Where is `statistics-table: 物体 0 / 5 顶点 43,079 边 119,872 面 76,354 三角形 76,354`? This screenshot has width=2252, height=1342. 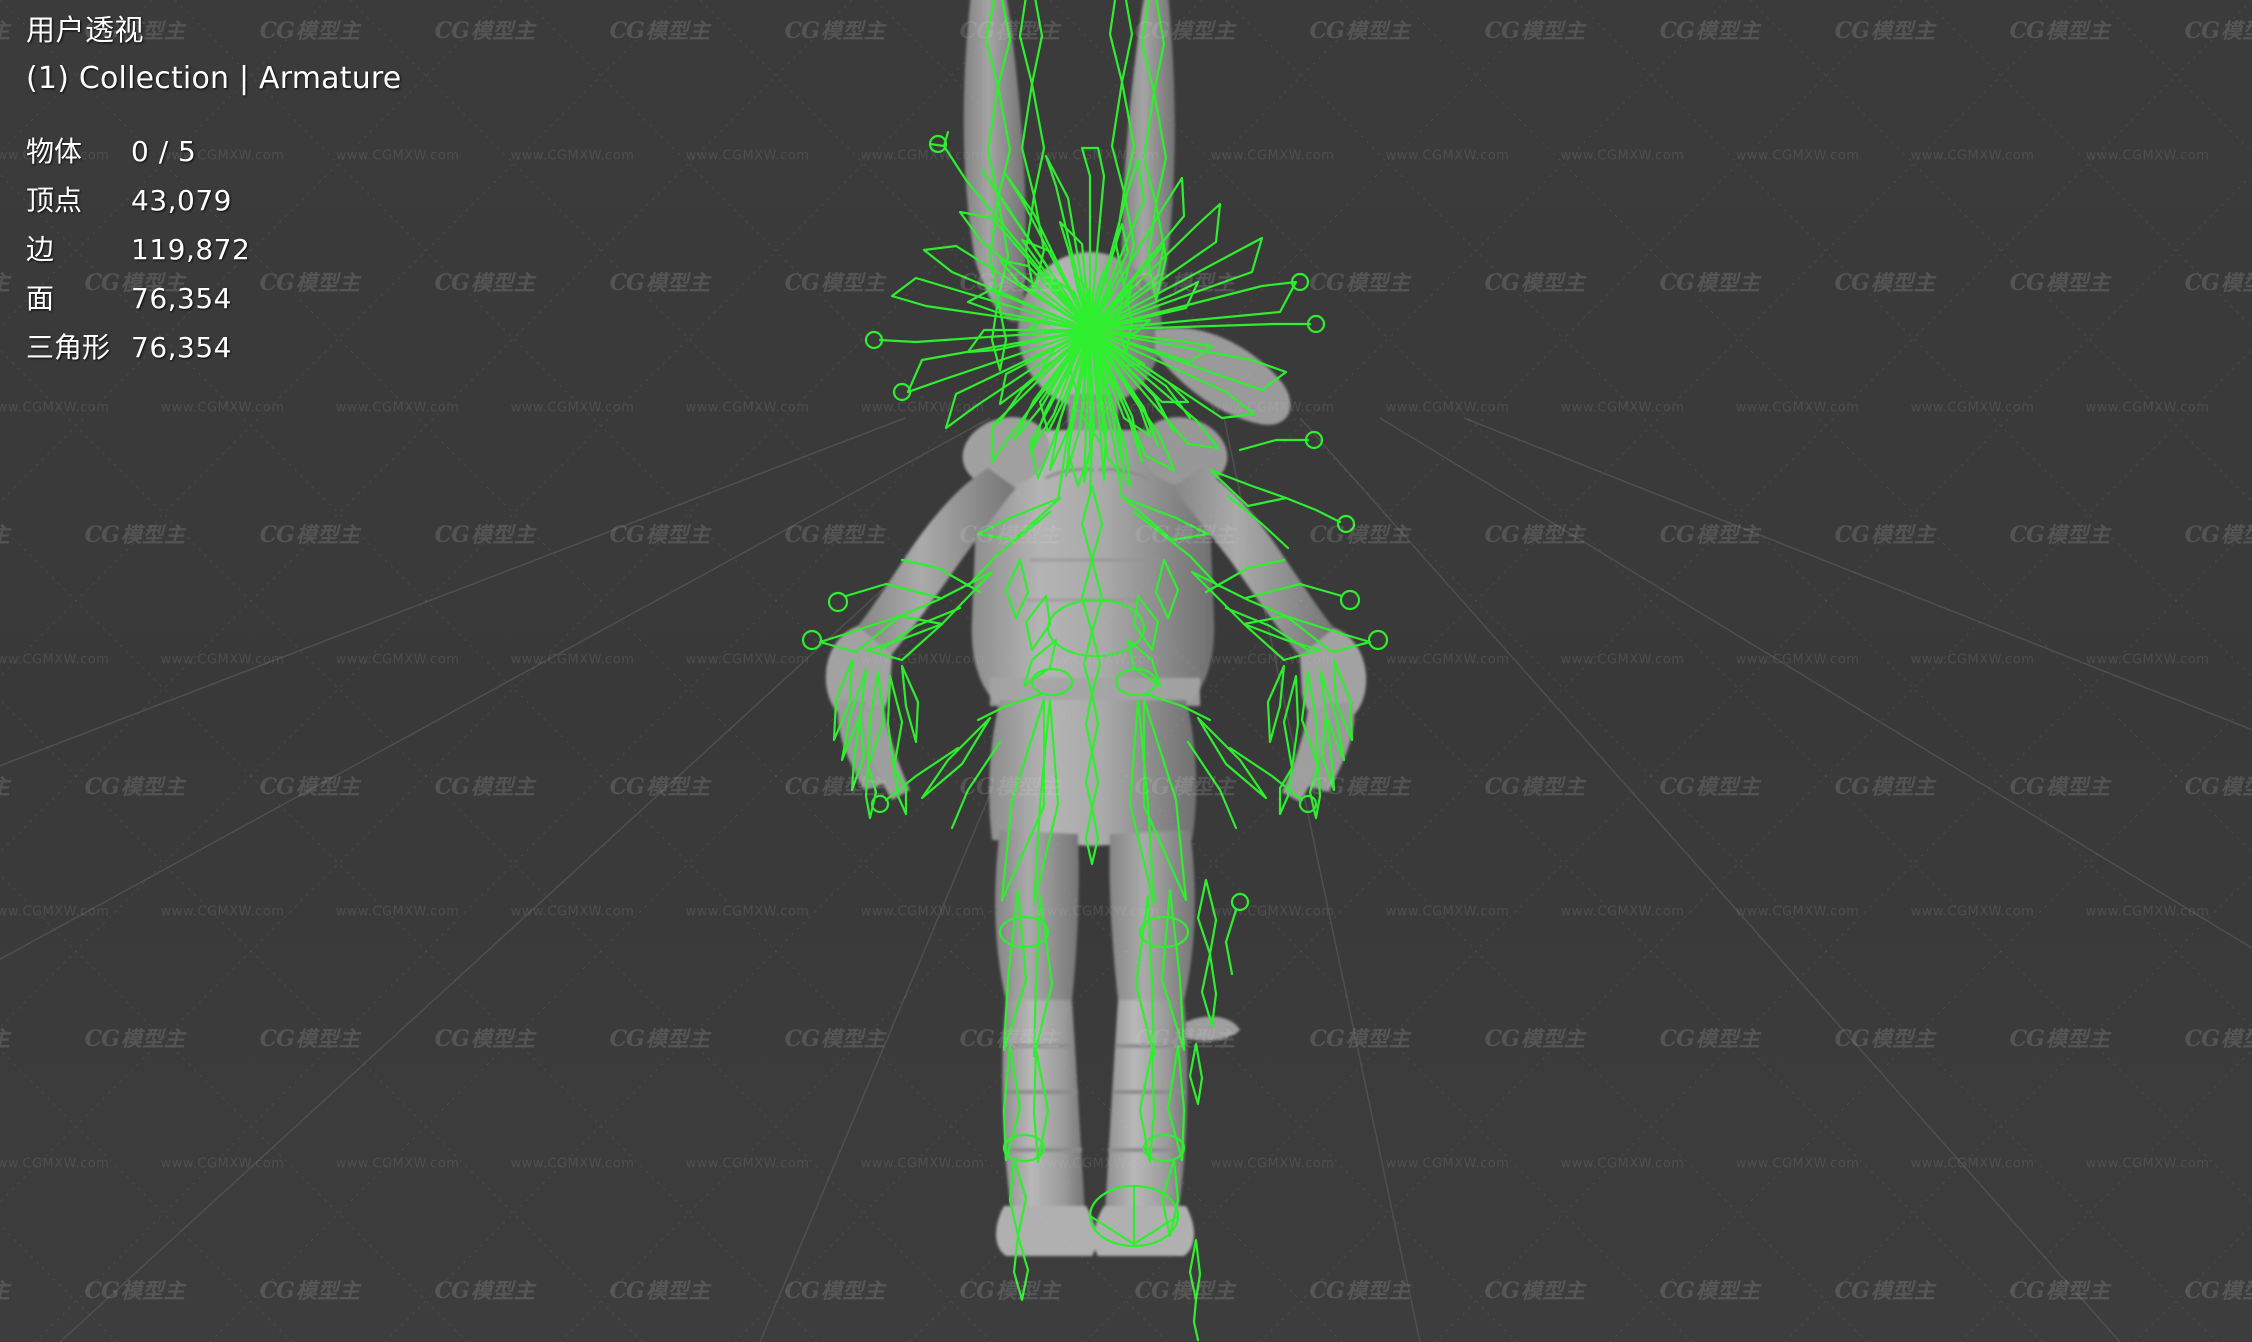 statistics-table: 物体 0 / 5 顶点 43,079 边 119,872 面 76,354 三角形 76,354 is located at coordinates (213, 250).